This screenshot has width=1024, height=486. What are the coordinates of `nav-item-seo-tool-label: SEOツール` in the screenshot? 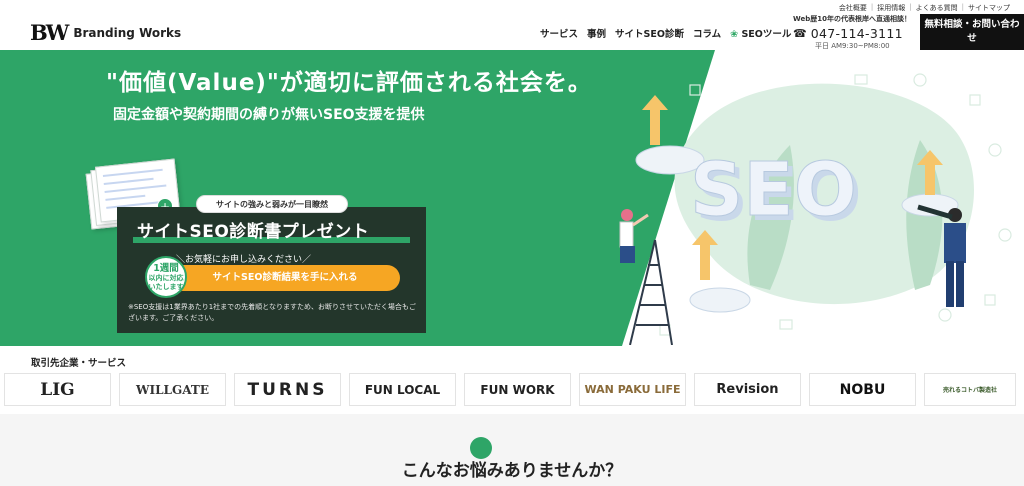 It's located at (766, 34).